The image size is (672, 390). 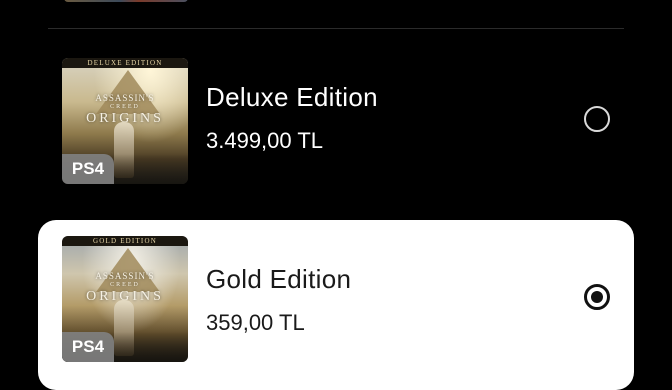 What do you see at coordinates (265, 140) in the screenshot?
I see `edition-price: 3.499,00 TL` at bounding box center [265, 140].